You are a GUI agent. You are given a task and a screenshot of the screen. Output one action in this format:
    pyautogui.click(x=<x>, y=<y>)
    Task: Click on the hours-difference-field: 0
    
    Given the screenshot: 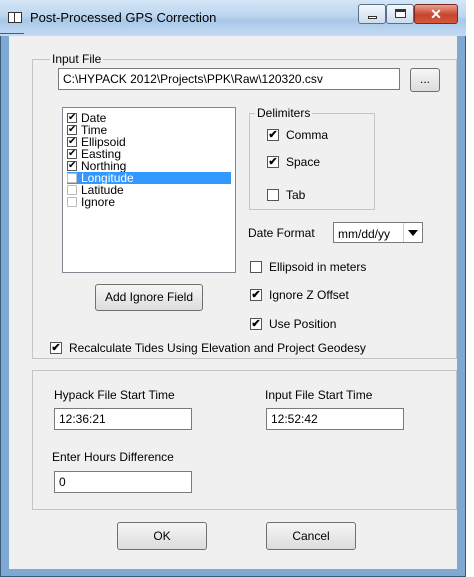 What is the action you would take?
    pyautogui.click(x=123, y=482)
    